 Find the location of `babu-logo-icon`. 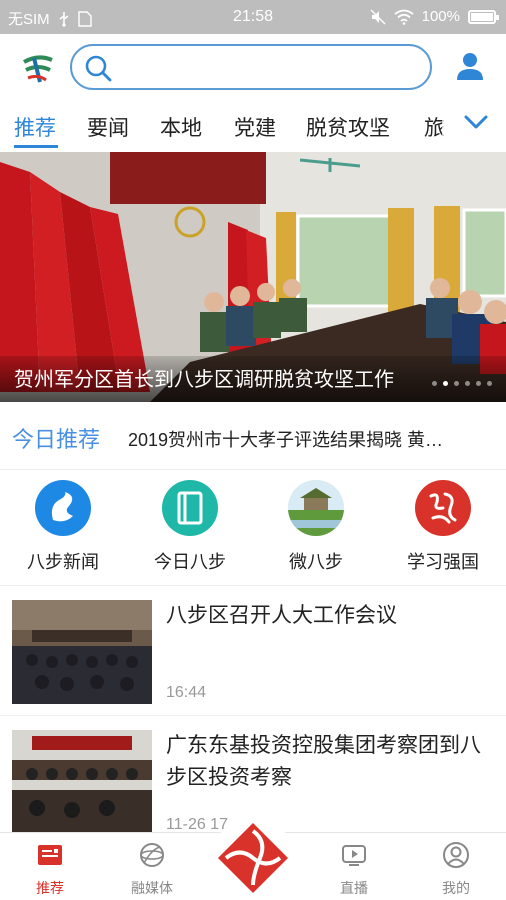

babu-logo-icon is located at coordinates (38, 69).